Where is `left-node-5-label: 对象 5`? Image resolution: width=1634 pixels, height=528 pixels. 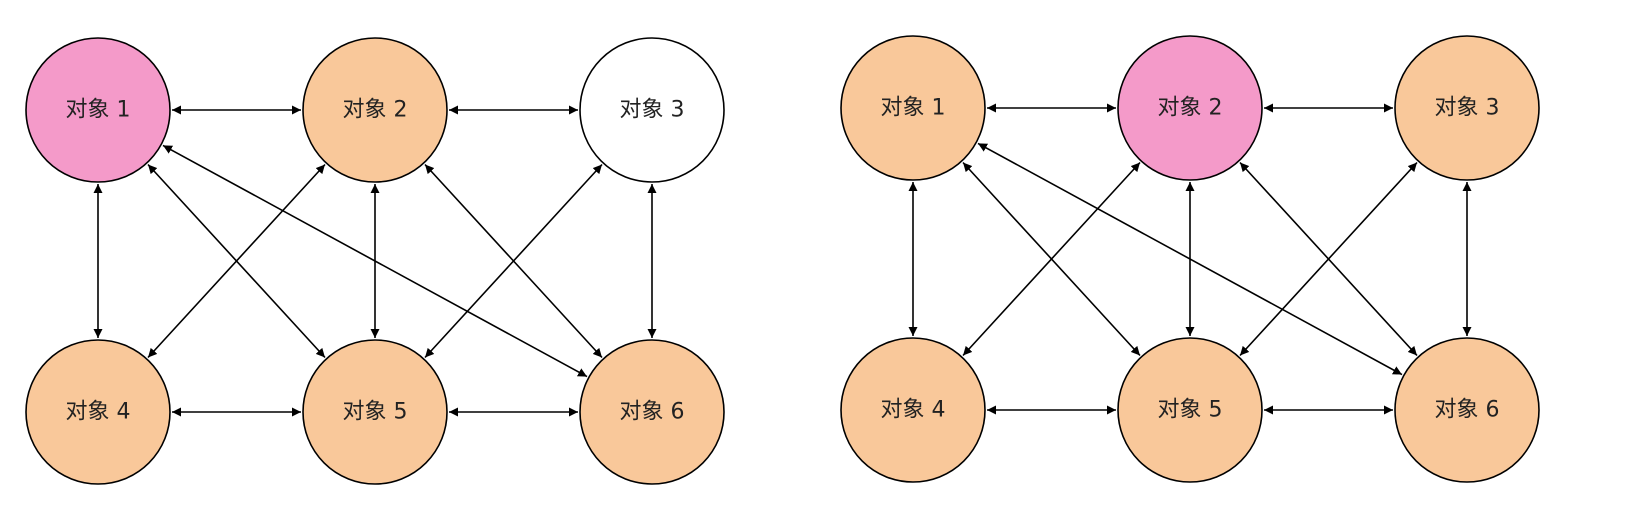
left-node-5-label: 对象 5 is located at coordinates (375, 412).